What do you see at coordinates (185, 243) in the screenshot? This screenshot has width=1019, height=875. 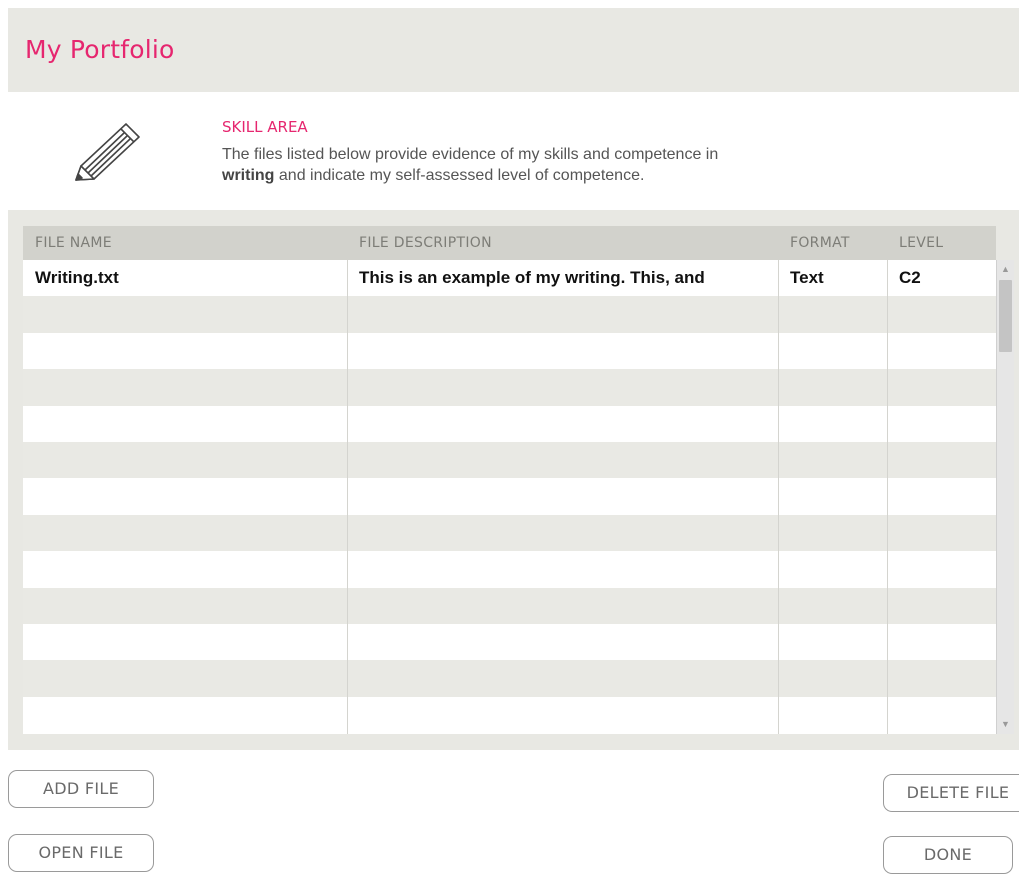 I see `column-header-file-name: FILE NAME` at bounding box center [185, 243].